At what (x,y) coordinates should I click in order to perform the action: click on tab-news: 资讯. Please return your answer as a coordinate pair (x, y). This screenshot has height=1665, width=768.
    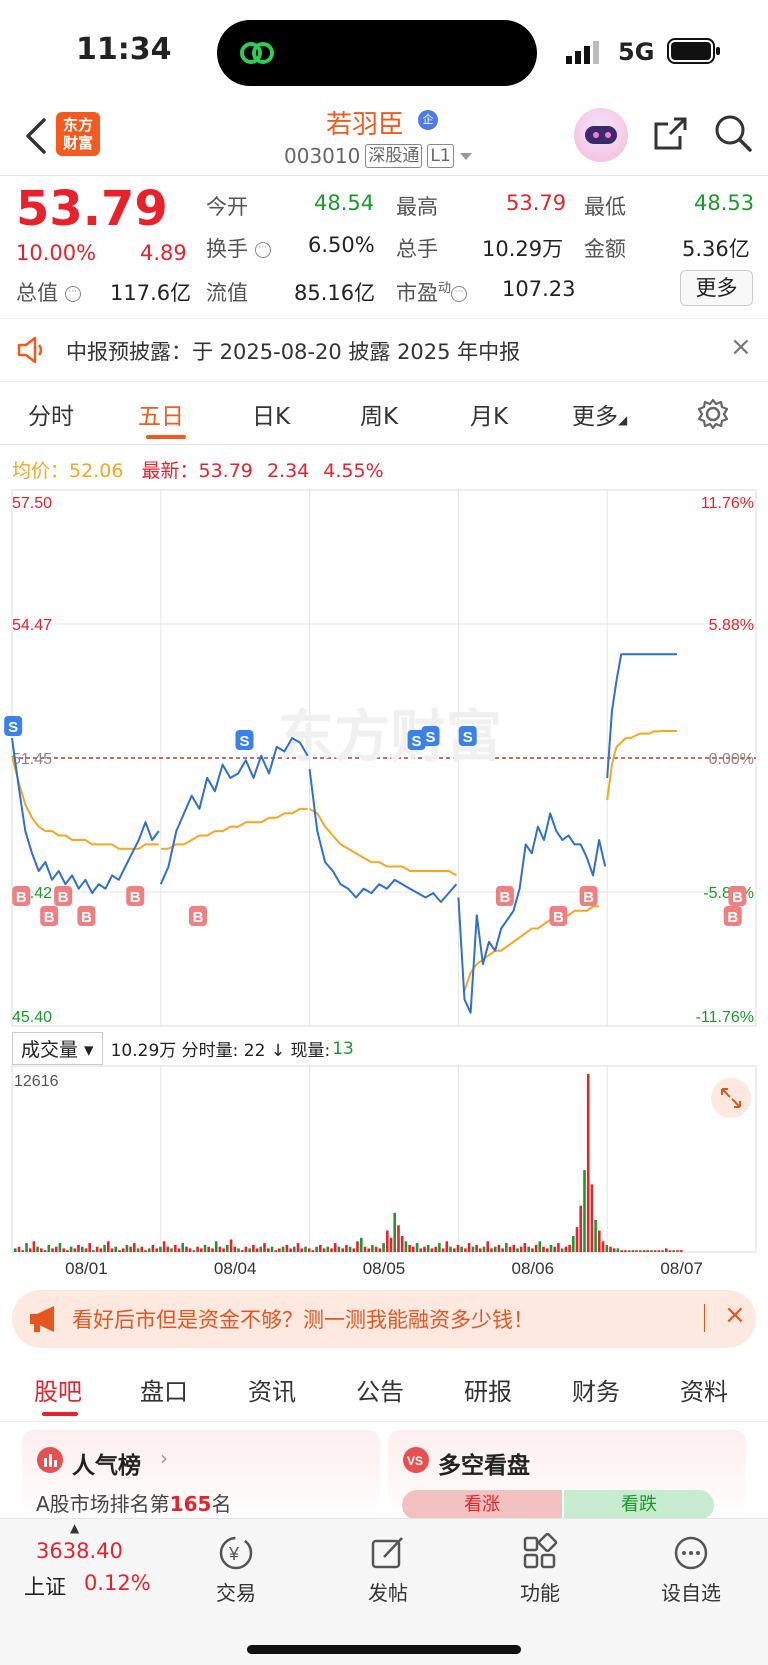
    Looking at the image, I should click on (272, 1389).